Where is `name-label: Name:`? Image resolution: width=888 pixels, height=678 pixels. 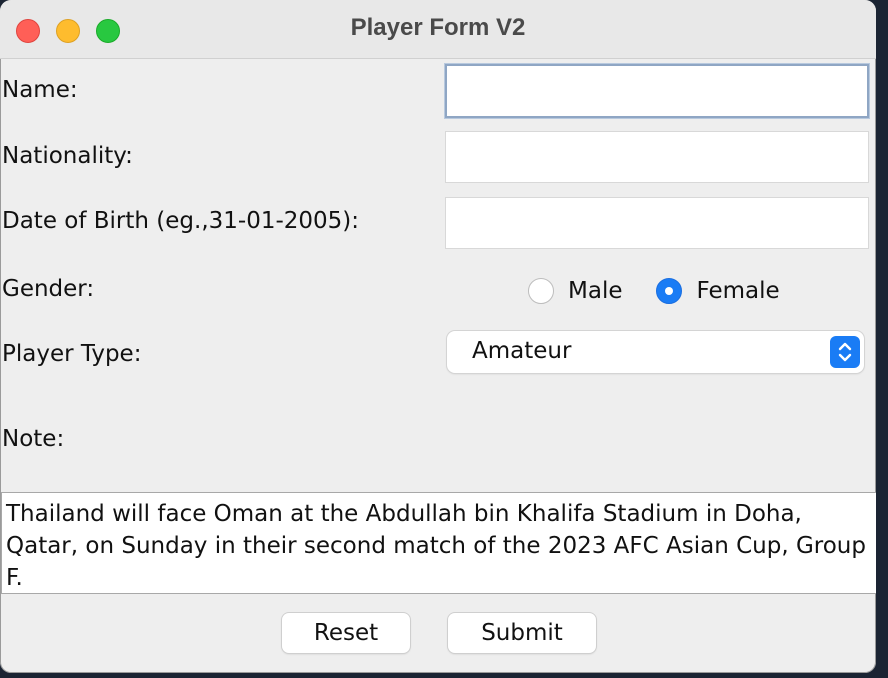
name-label: Name: is located at coordinates (40, 90).